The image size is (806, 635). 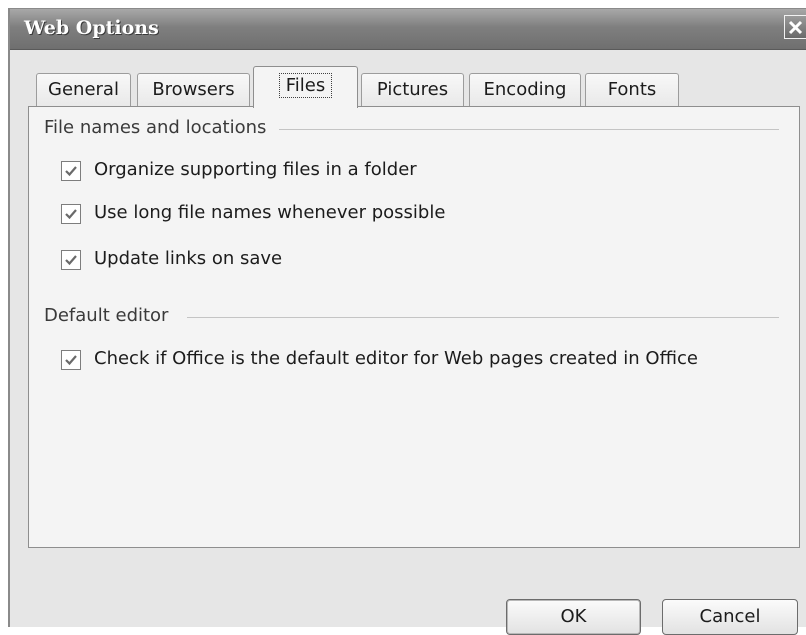 I want to click on organize-files-checkbox, so click(x=71, y=171).